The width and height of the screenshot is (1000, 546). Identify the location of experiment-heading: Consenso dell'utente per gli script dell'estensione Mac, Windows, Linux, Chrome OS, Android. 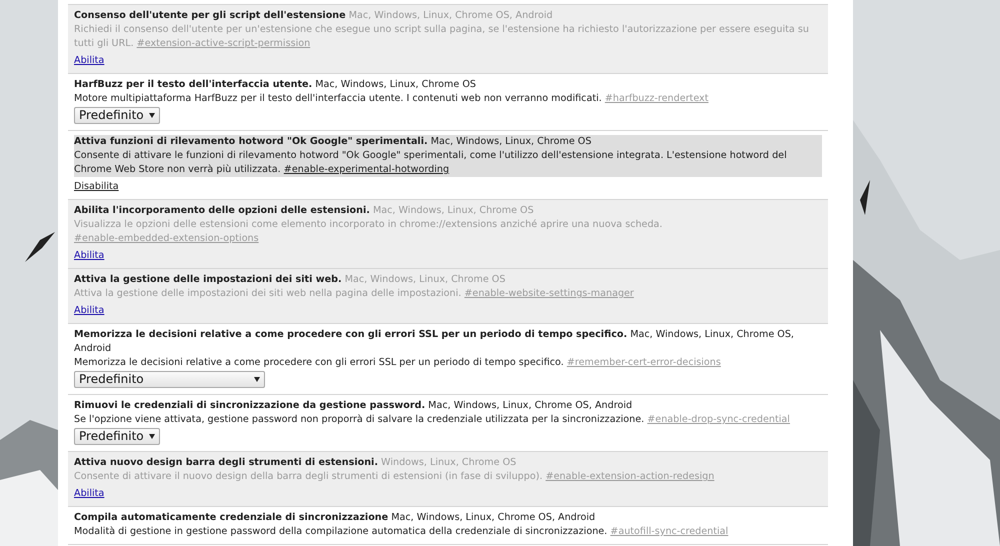
(314, 16).